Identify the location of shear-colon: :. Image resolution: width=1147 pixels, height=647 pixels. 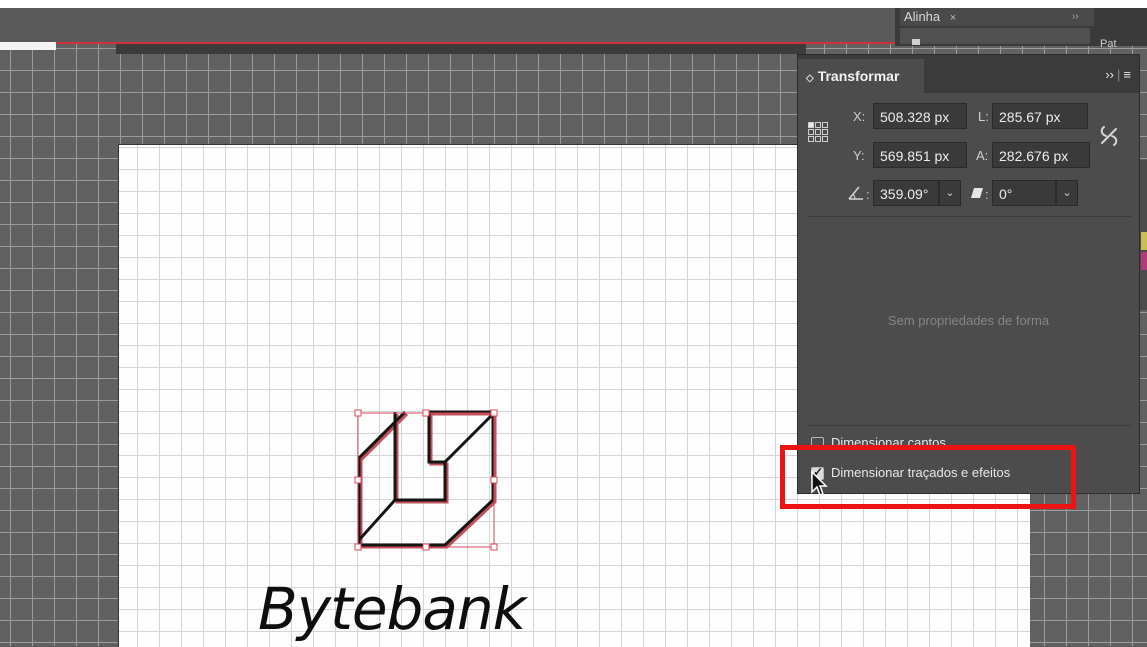
(987, 194).